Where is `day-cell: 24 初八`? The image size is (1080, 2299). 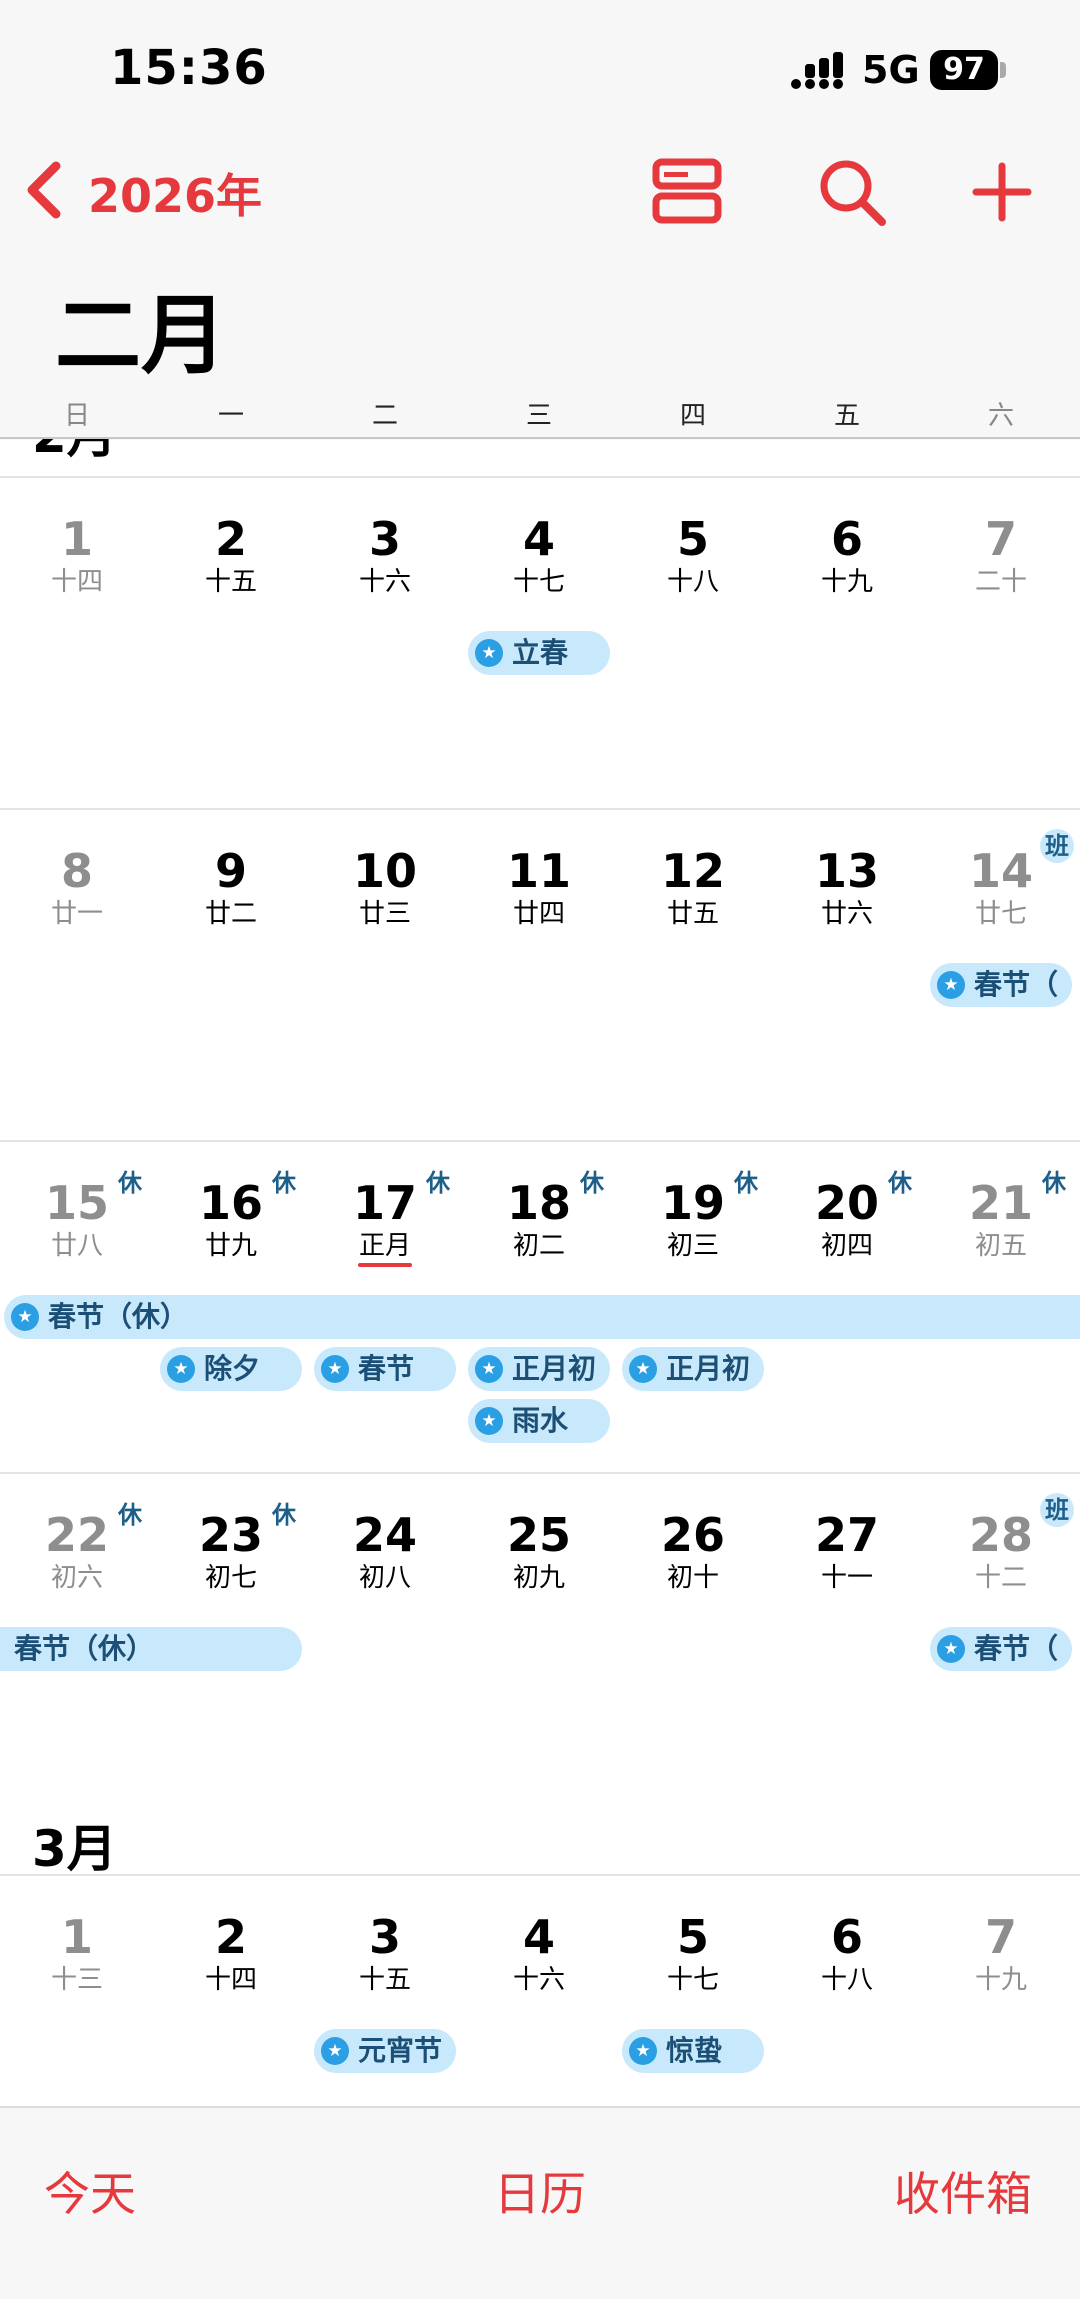 day-cell: 24 初八 is located at coordinates (385, 1550).